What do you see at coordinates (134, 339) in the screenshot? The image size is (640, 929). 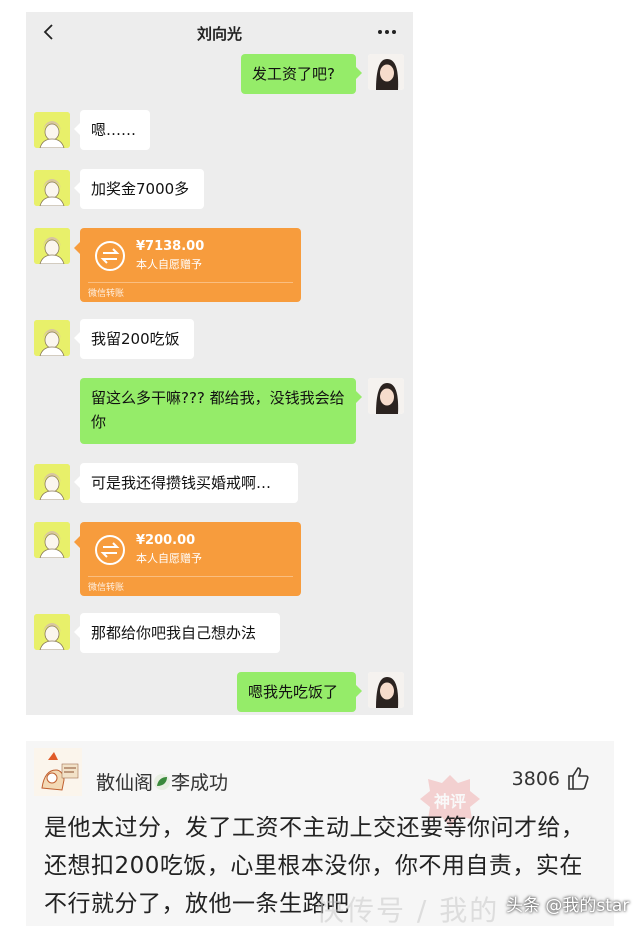 I see `message-bubble-received: 我留200吃饭` at bounding box center [134, 339].